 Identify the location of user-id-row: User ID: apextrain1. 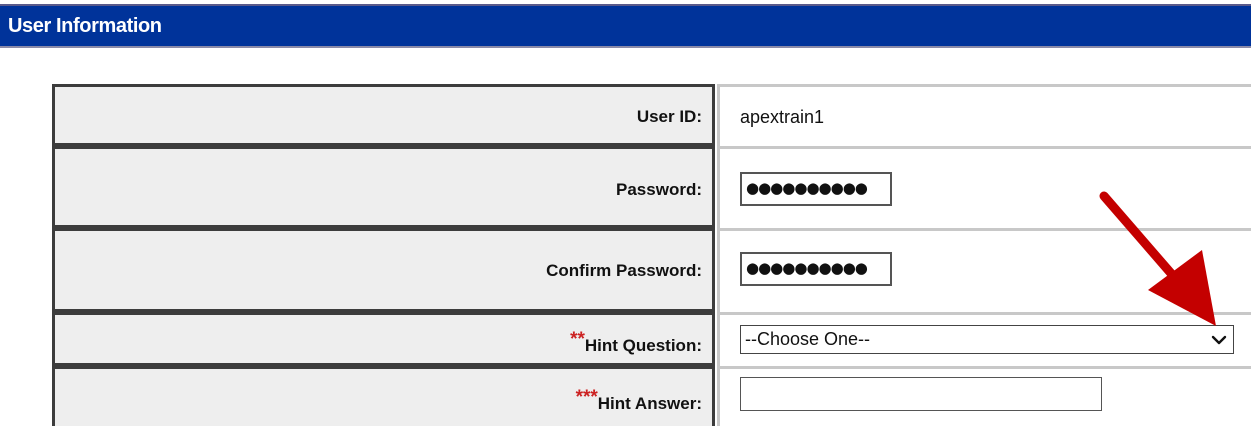
(651, 115).